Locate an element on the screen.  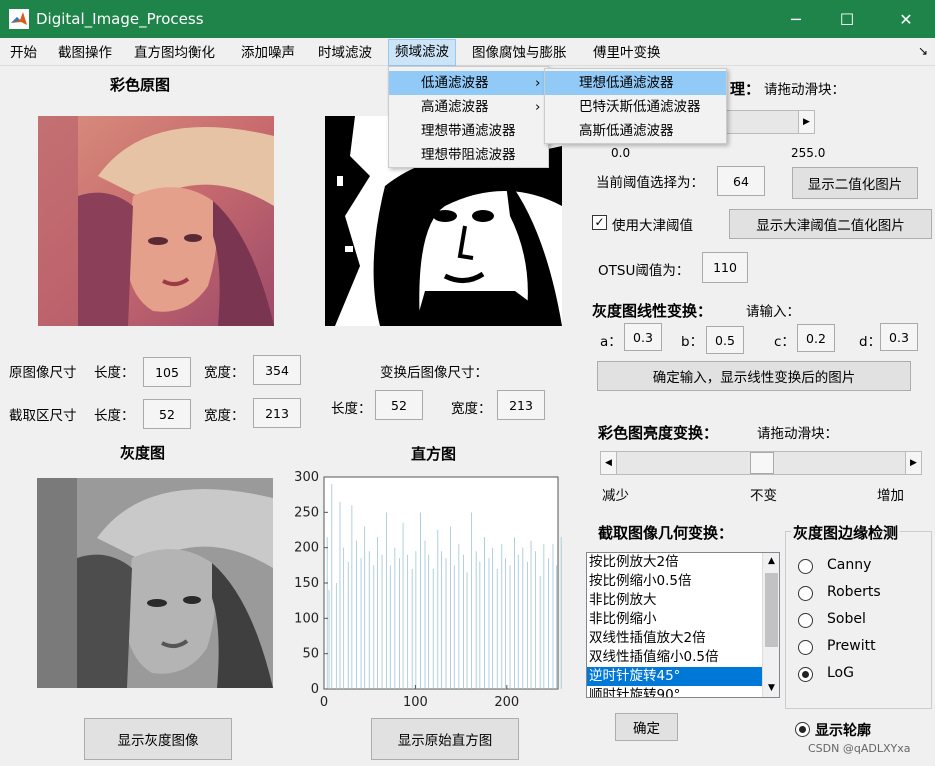
menu-item-lowpass: 低通滤波器 › is located at coordinates (468, 83).